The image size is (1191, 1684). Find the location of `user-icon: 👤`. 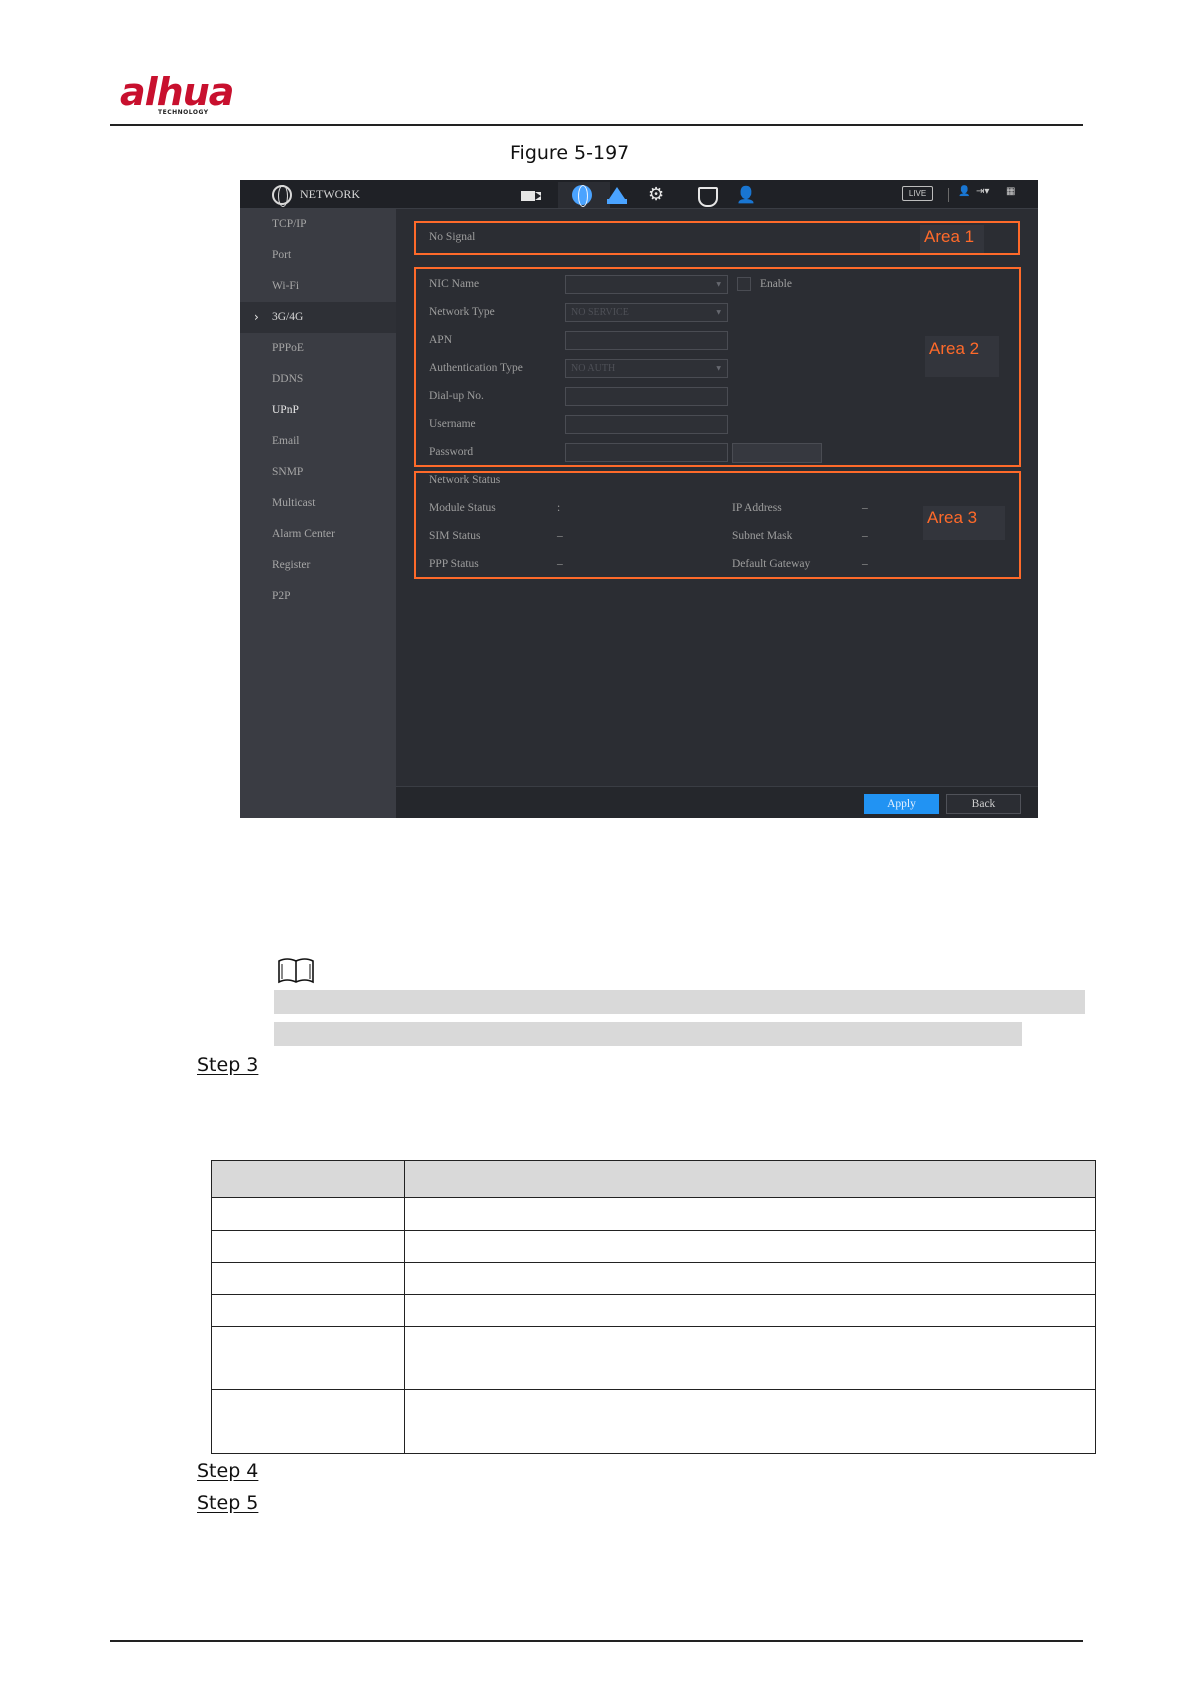

user-icon: 👤 is located at coordinates (964, 191).